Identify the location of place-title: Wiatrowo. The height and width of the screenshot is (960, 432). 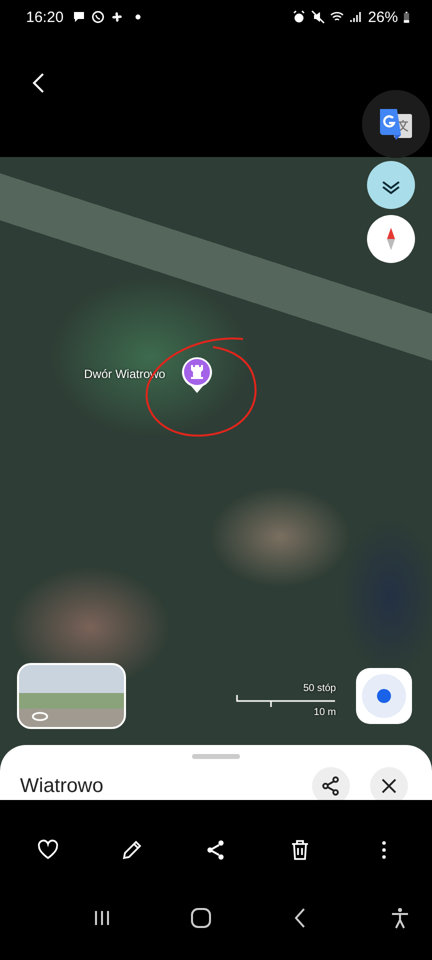
(62, 786).